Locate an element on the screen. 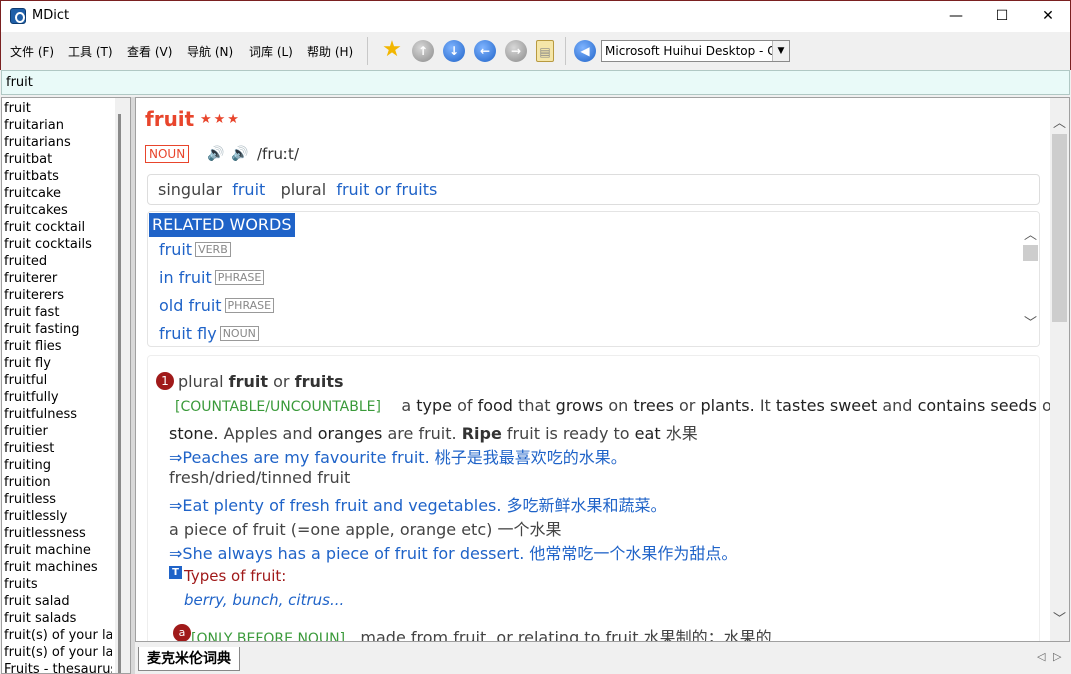 This screenshot has height=674, width=1071. word-list-item: fruits is located at coordinates (58, 584).